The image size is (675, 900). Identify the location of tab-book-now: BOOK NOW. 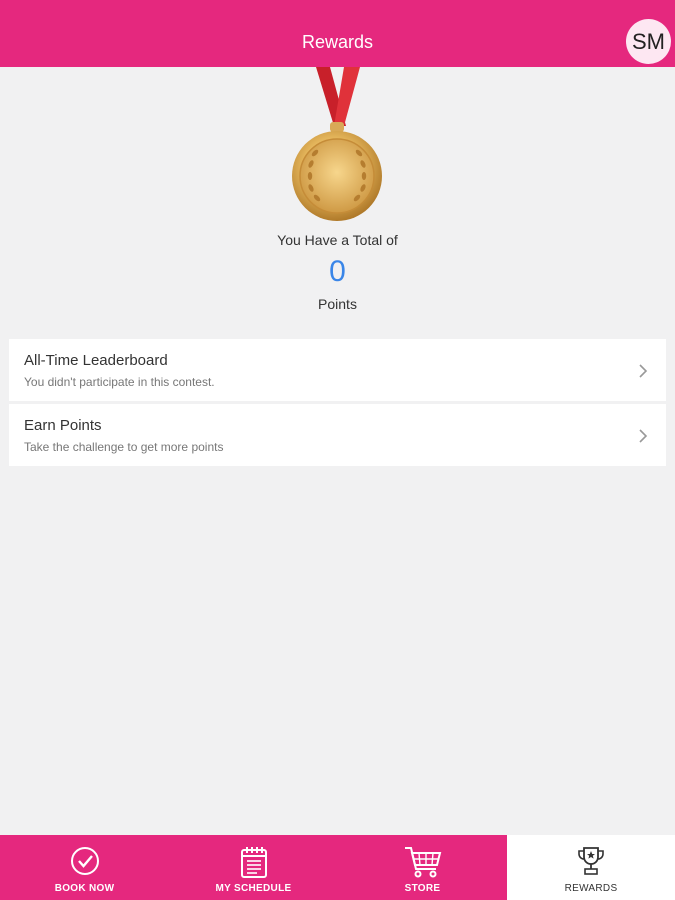
(84, 867).